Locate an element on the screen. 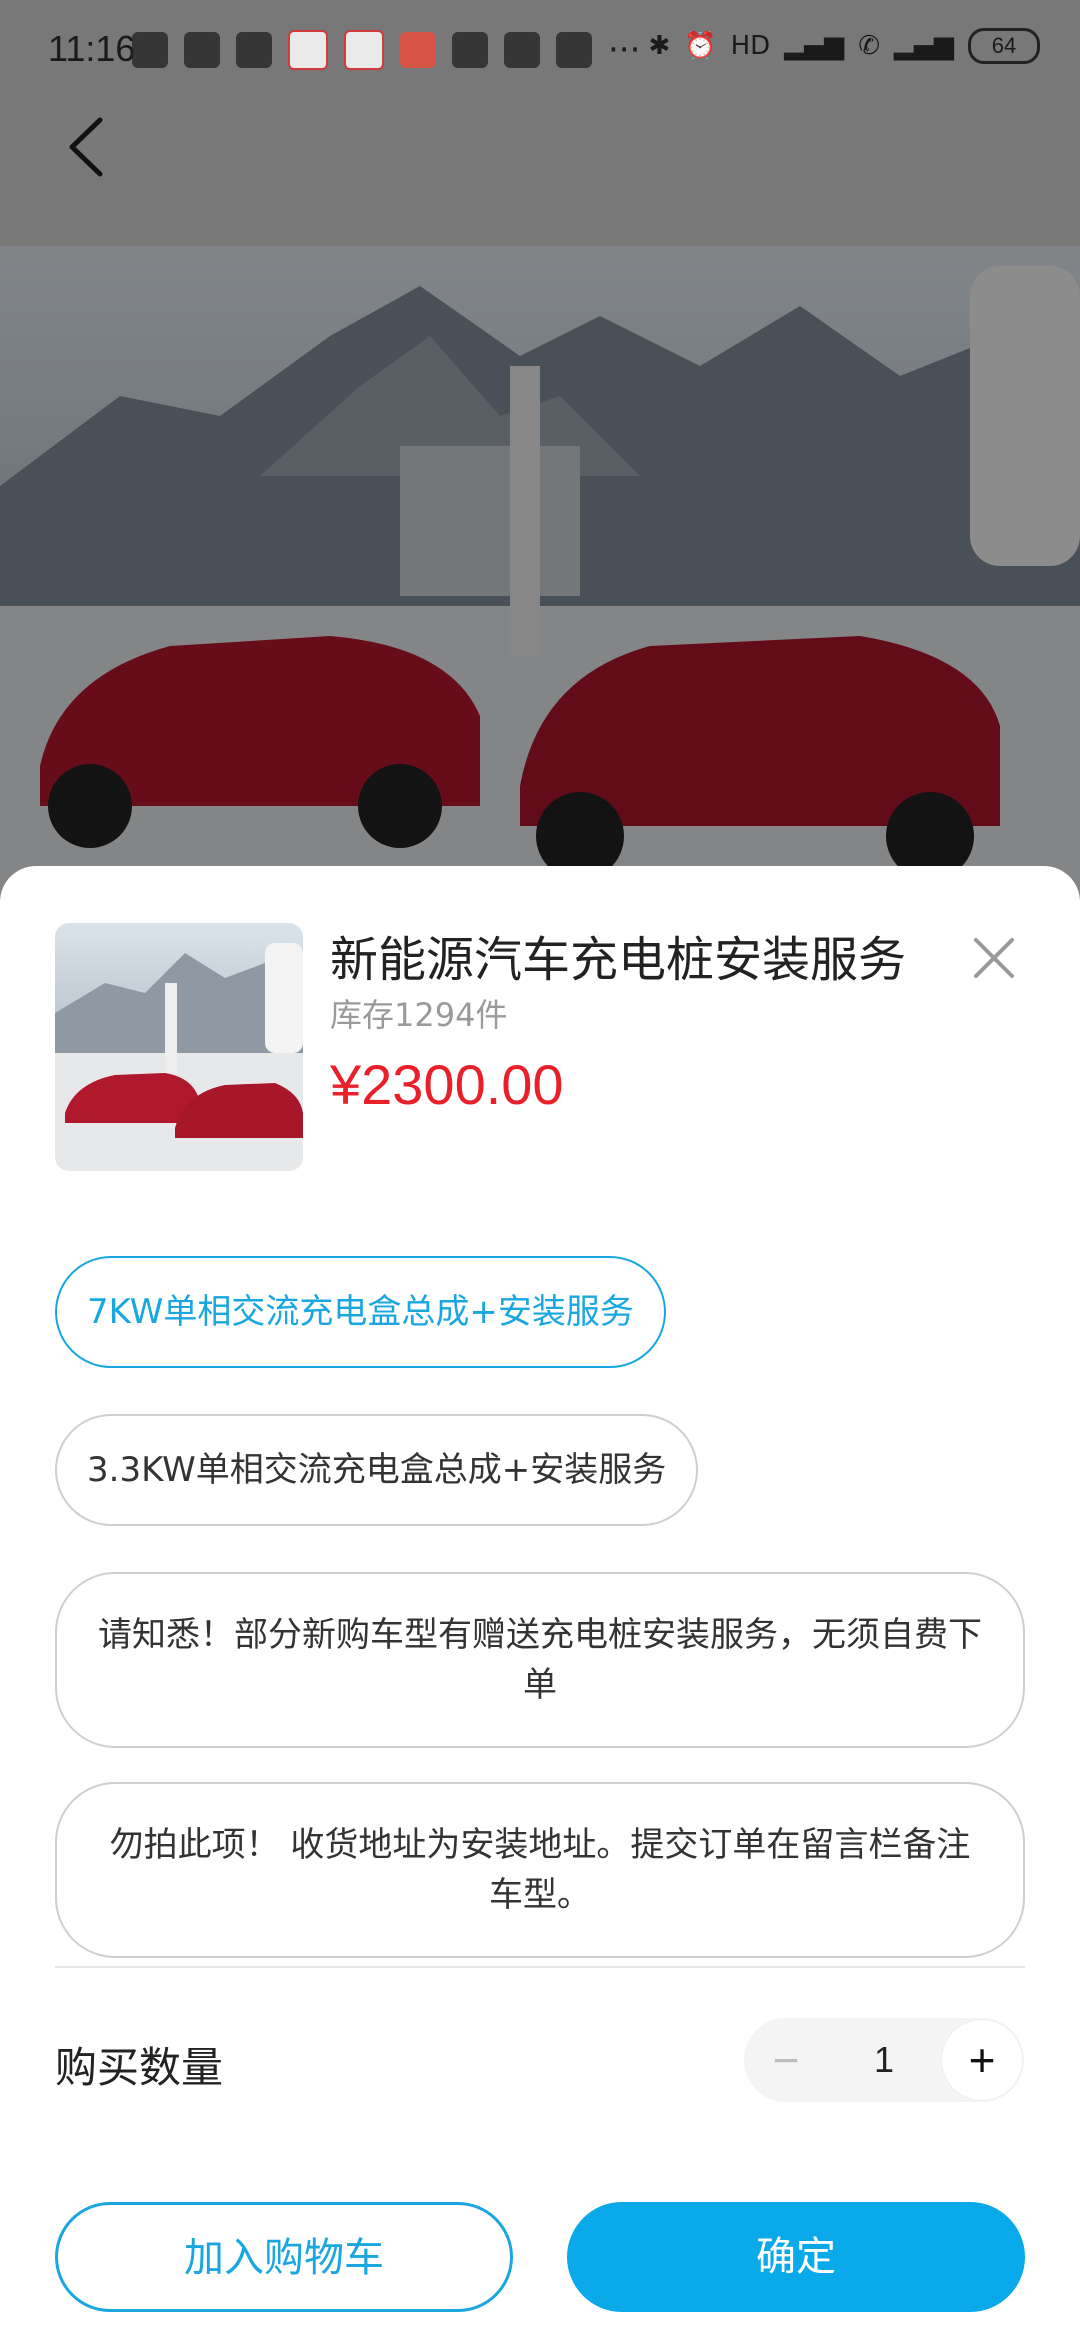  signal-icon-2: ▂▄▆ is located at coordinates (924, 46).